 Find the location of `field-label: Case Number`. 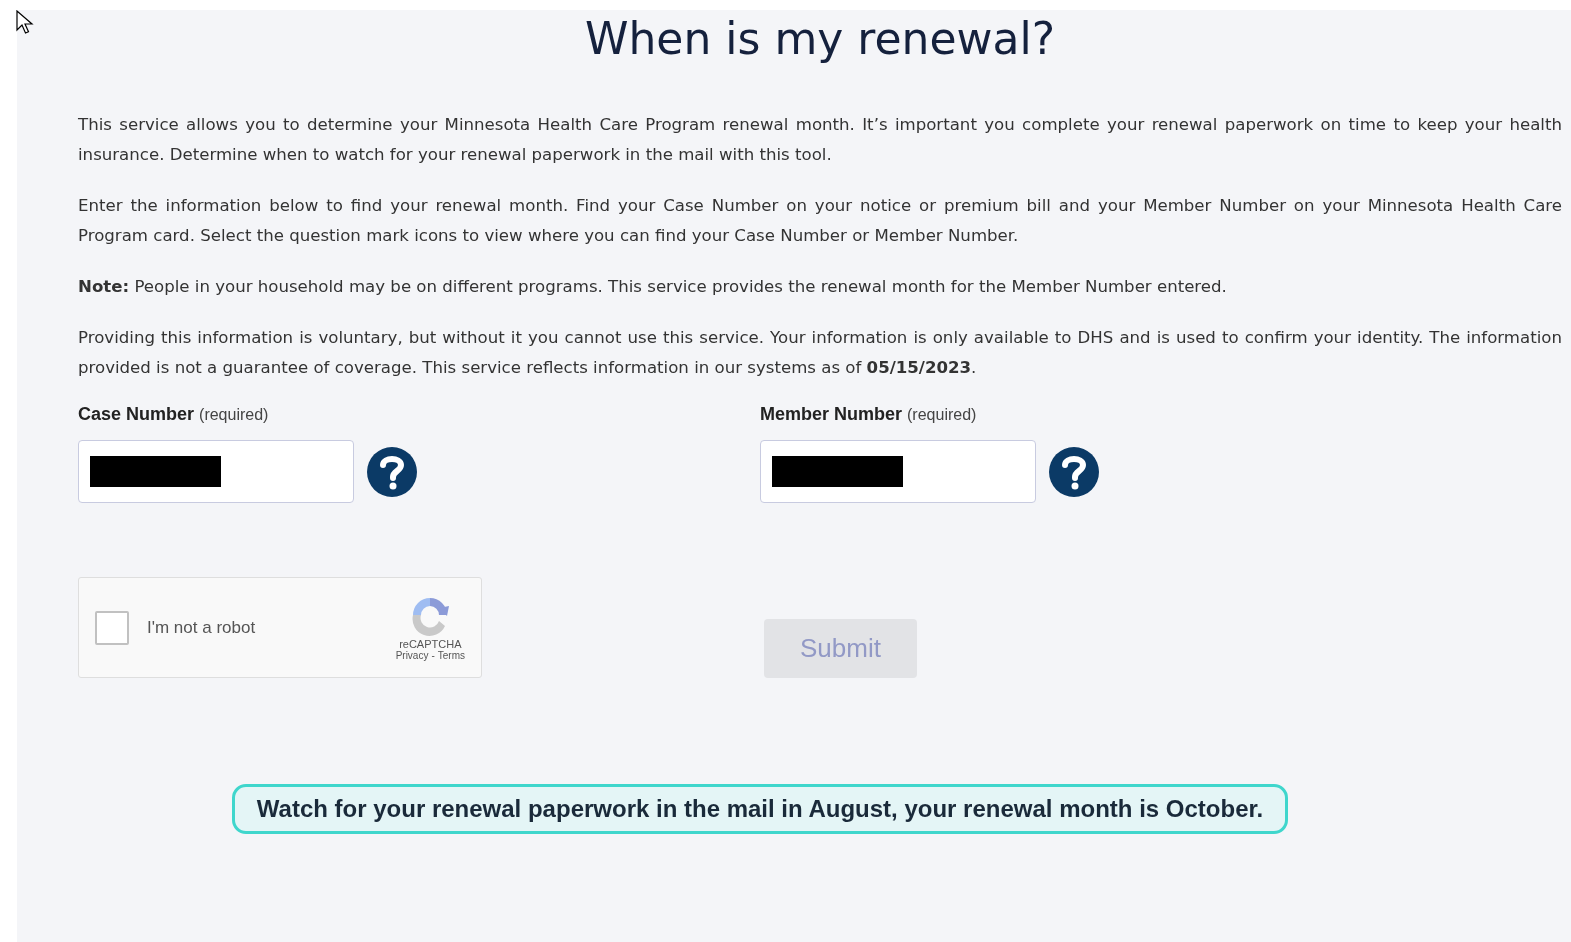

field-label: Case Number is located at coordinates (136, 414).